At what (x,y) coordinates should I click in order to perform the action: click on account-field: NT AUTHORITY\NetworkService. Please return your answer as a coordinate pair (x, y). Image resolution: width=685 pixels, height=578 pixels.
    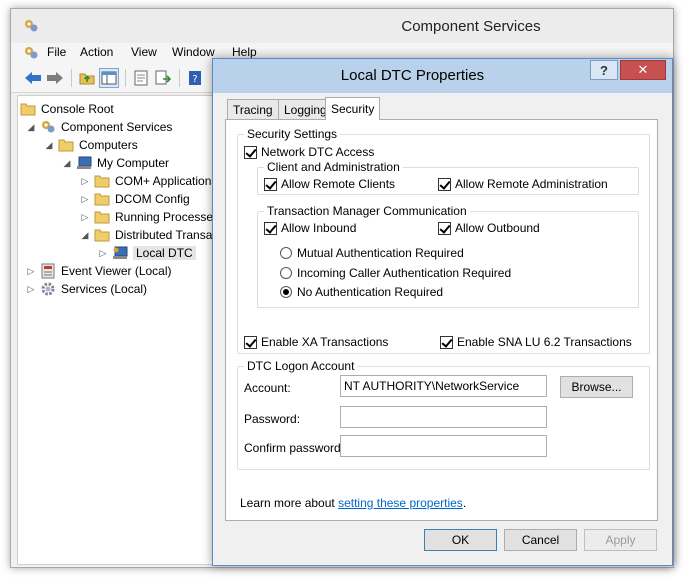
    Looking at the image, I should click on (443, 386).